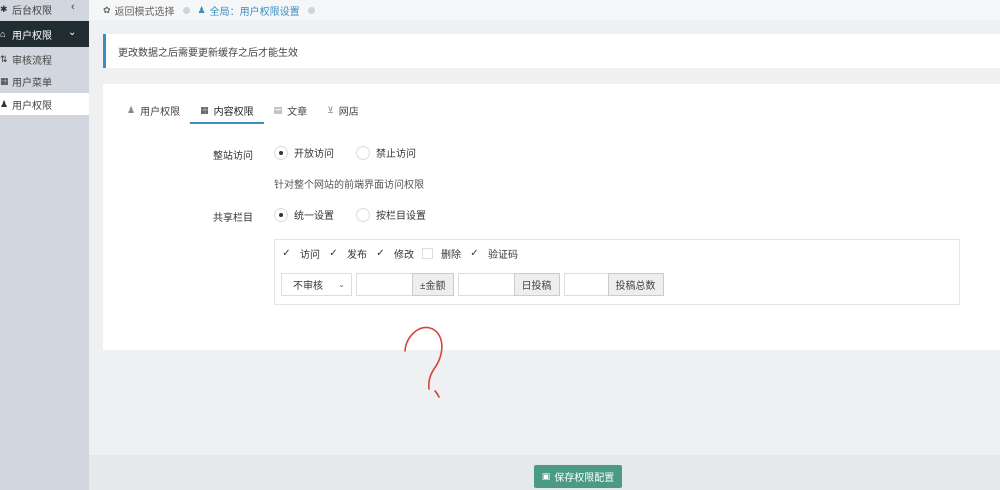 The width and height of the screenshot is (1000, 490). Describe the element at coordinates (233, 112) in the screenshot. I see `tab-label: 内容权限` at that location.